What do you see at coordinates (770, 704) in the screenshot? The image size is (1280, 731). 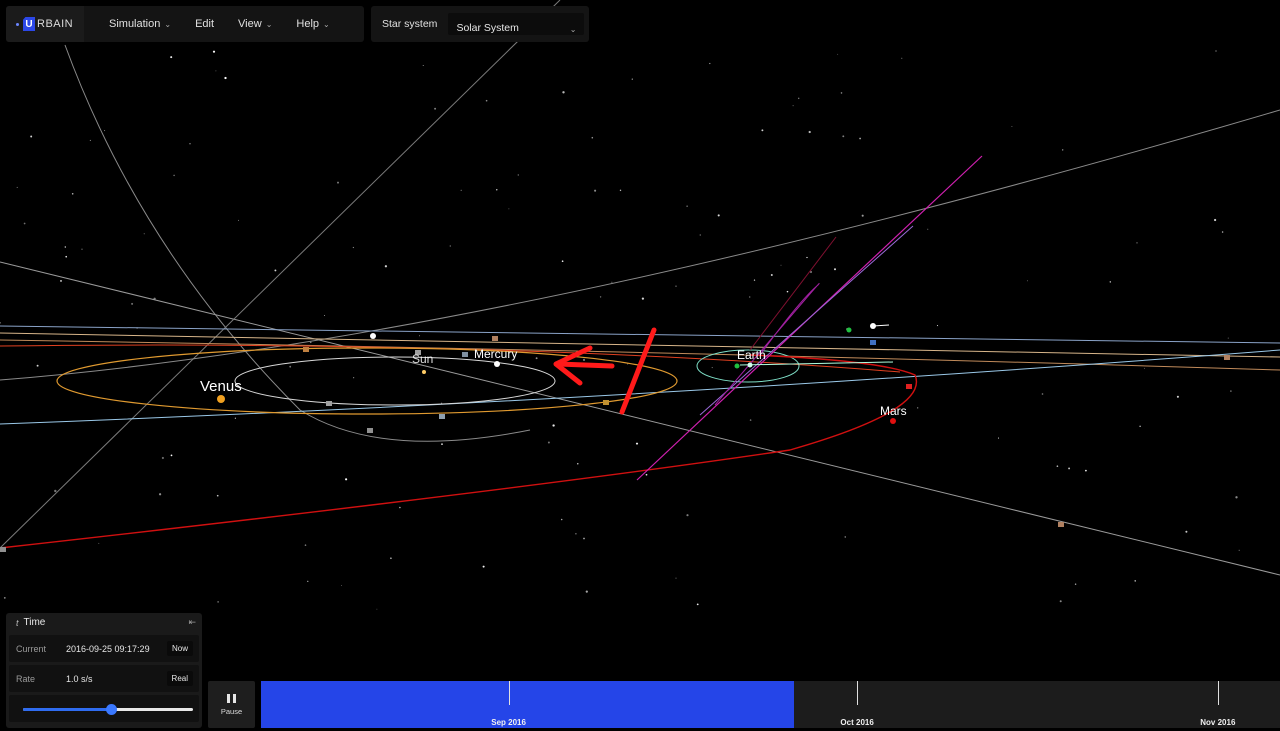 I see `timeline-scrubber: Sep 2016 Oct 2016 Nov 2016` at bounding box center [770, 704].